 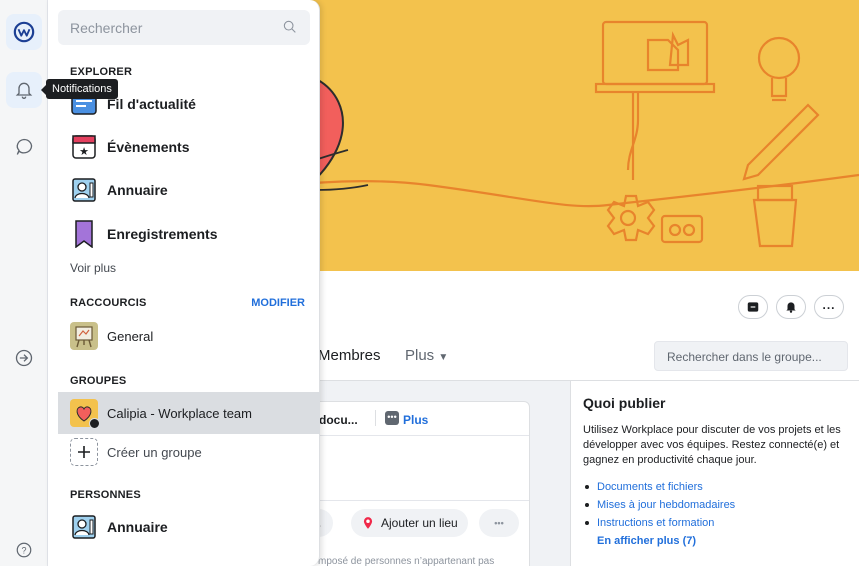 I want to click on composer-actions: ... Ajouter un lieu •••, so click(x=404, y=520).